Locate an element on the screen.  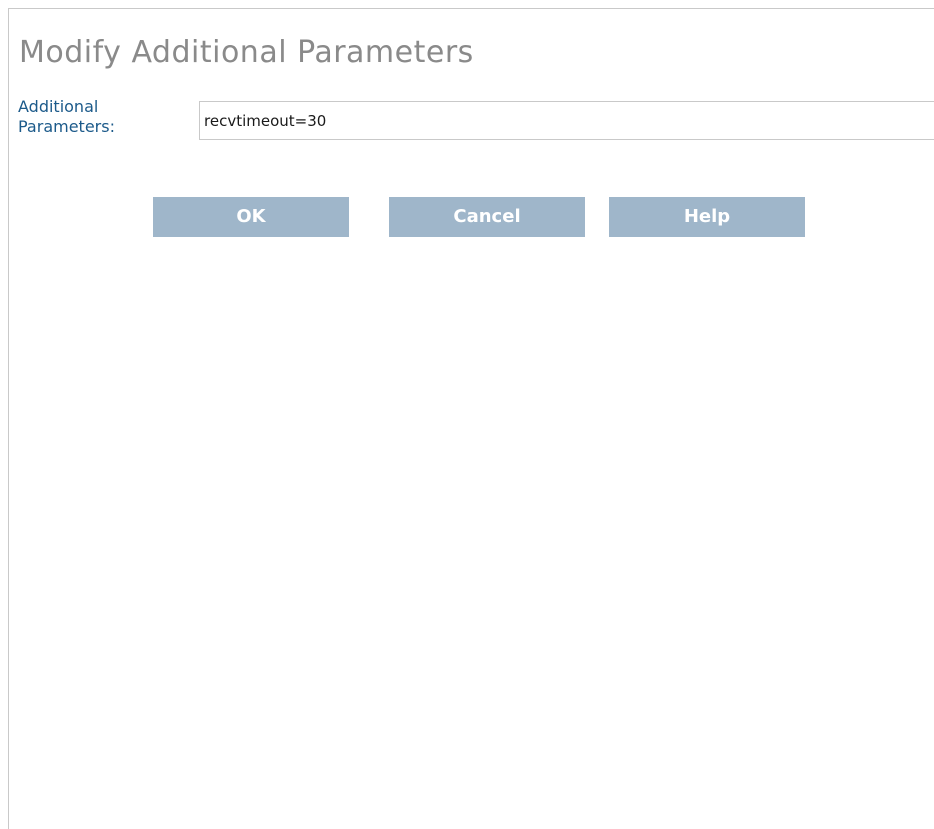
additional-parameters-label: Additional Parameters: is located at coordinates (66, 116).